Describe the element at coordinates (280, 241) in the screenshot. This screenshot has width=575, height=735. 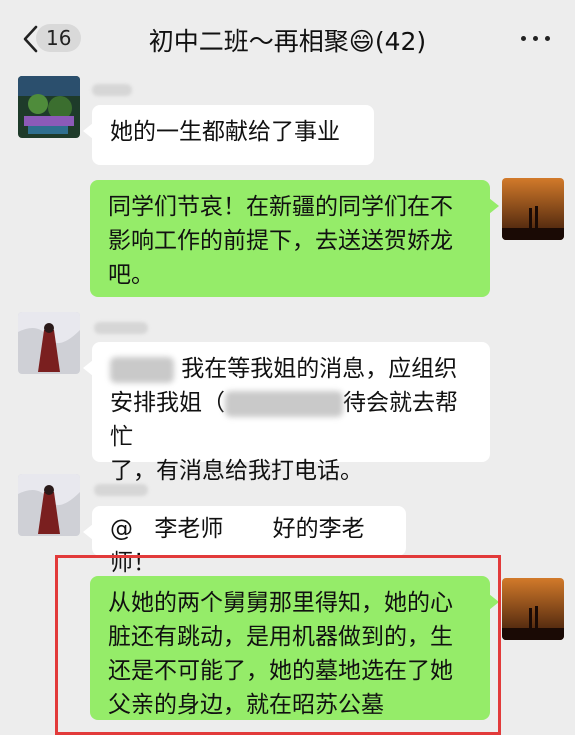
I see `message-text-line: 影响工作的前提下，去送送贺娇龙` at that location.